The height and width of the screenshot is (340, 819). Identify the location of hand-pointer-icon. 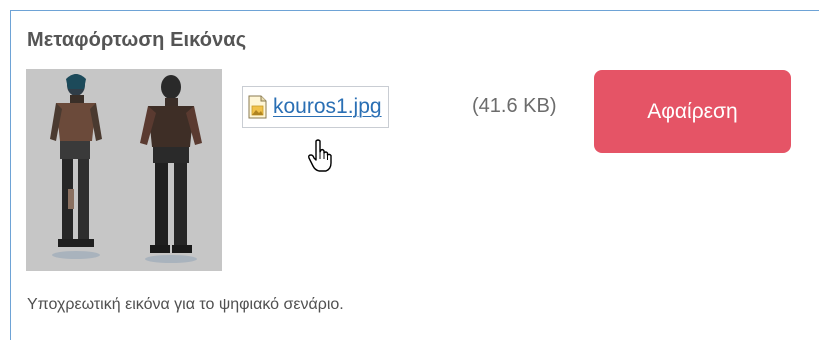
(320, 155).